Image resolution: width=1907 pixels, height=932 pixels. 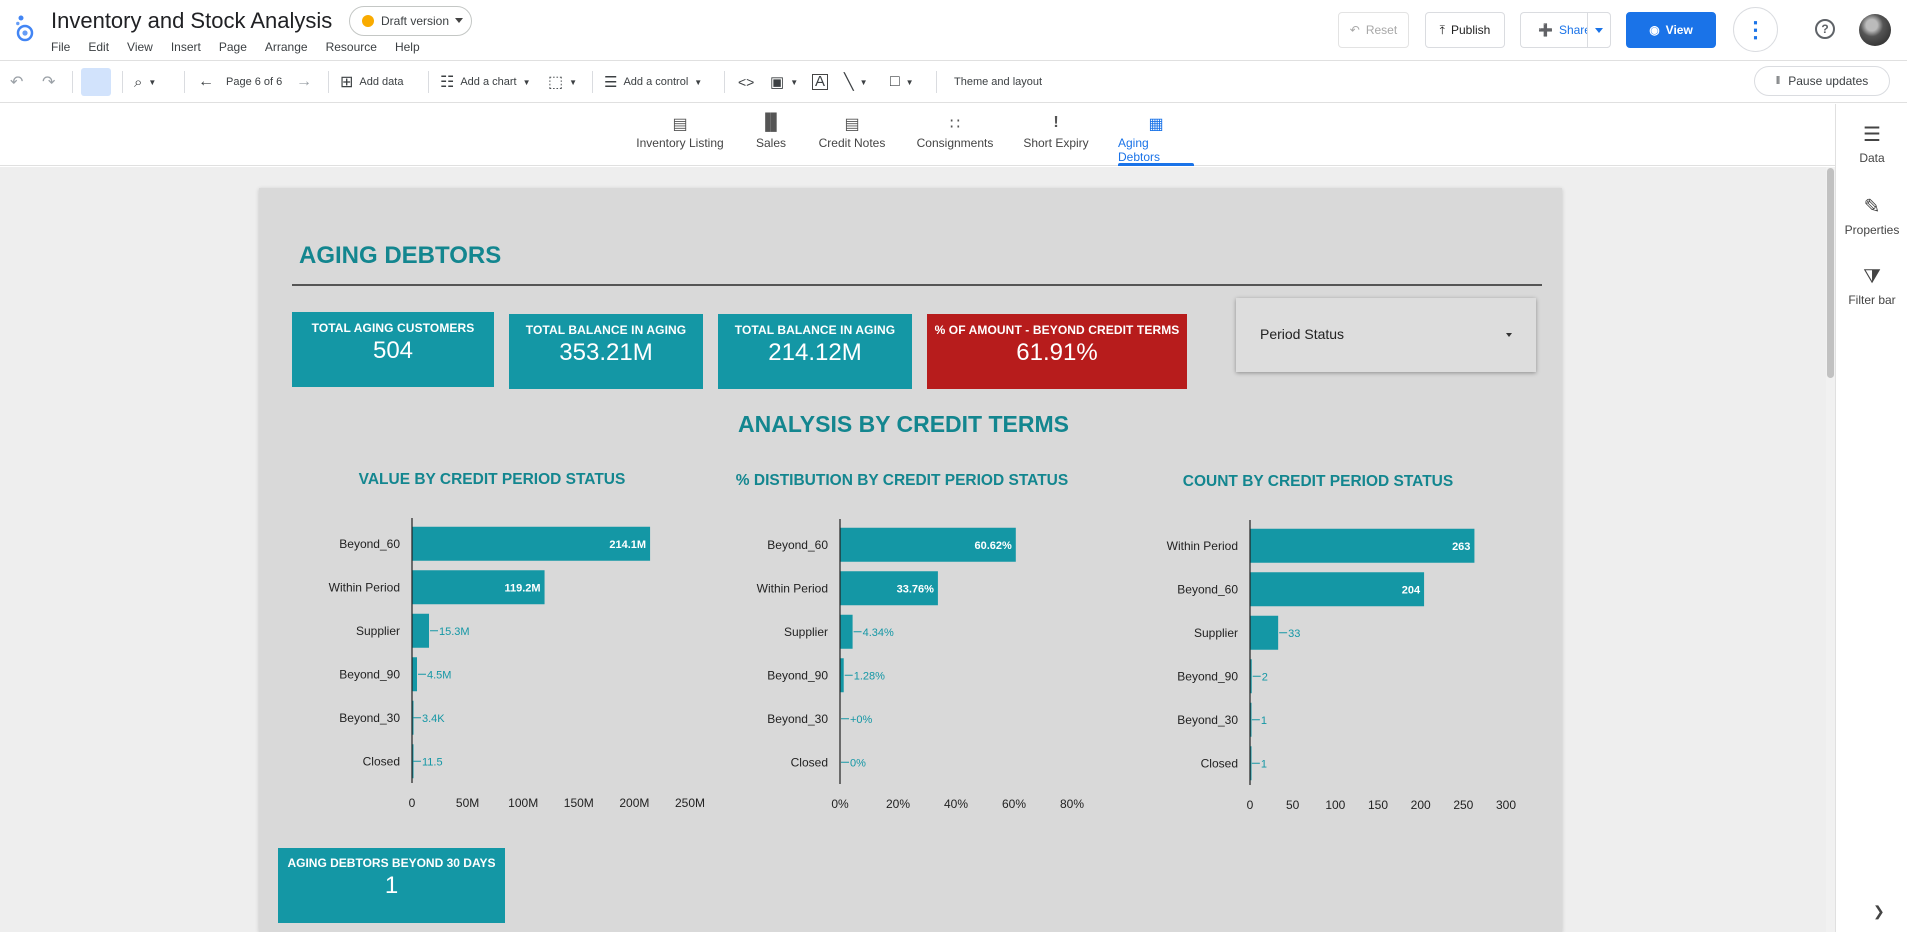 What do you see at coordinates (1830, 273) in the screenshot?
I see `canvas-scrollbar-thumb` at bounding box center [1830, 273].